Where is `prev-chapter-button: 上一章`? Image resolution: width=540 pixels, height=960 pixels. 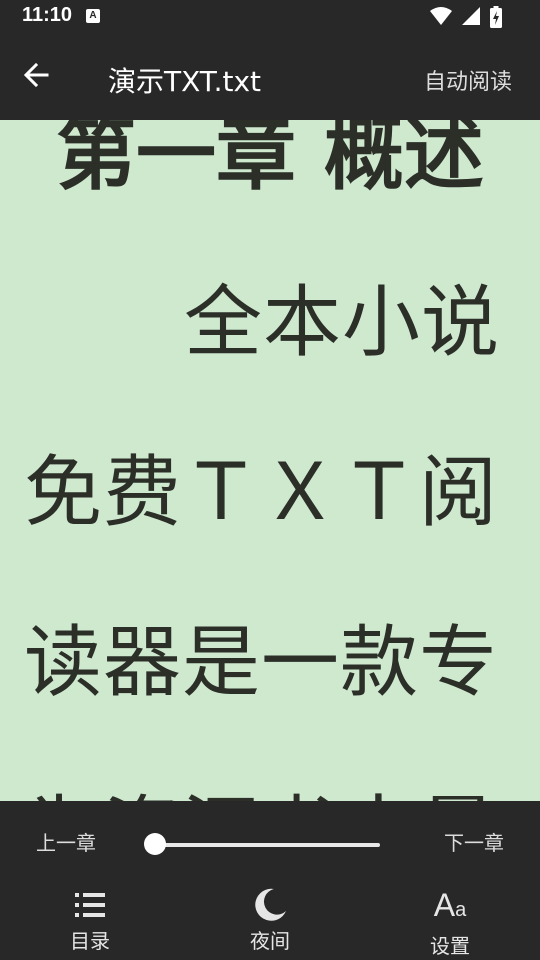 prev-chapter-button: 上一章 is located at coordinates (66, 841).